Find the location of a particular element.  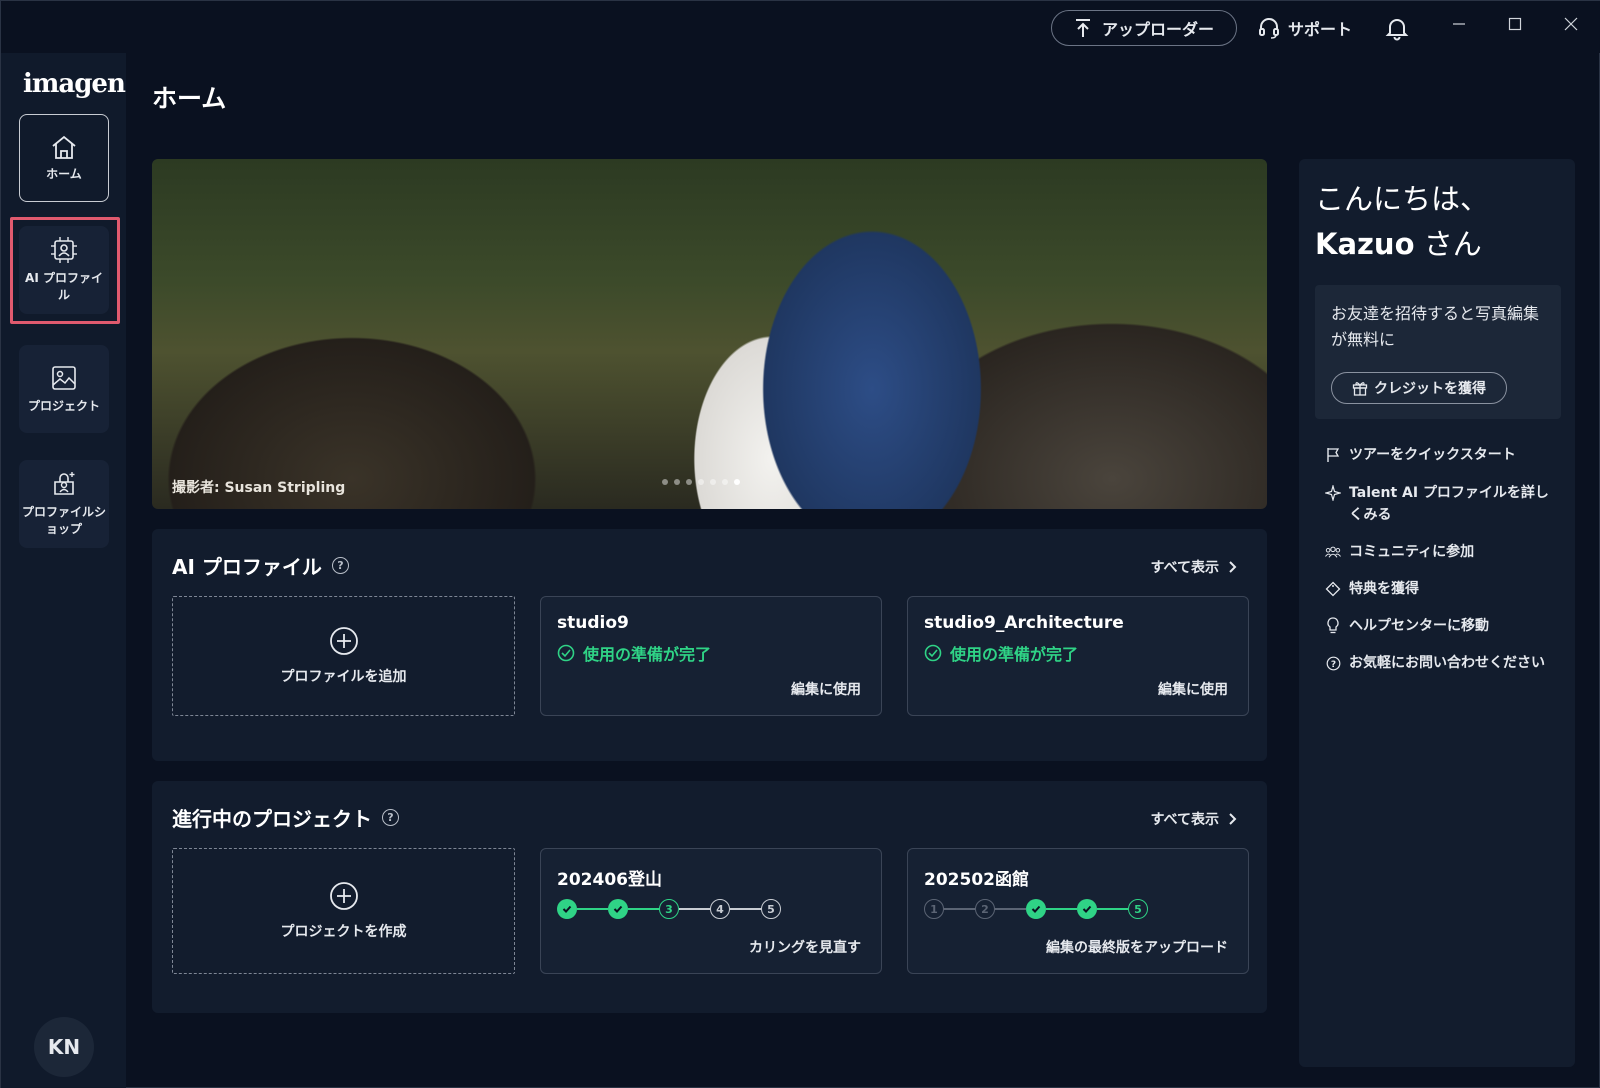

sidebar-item-project: プロジェクト is located at coordinates (64, 389).